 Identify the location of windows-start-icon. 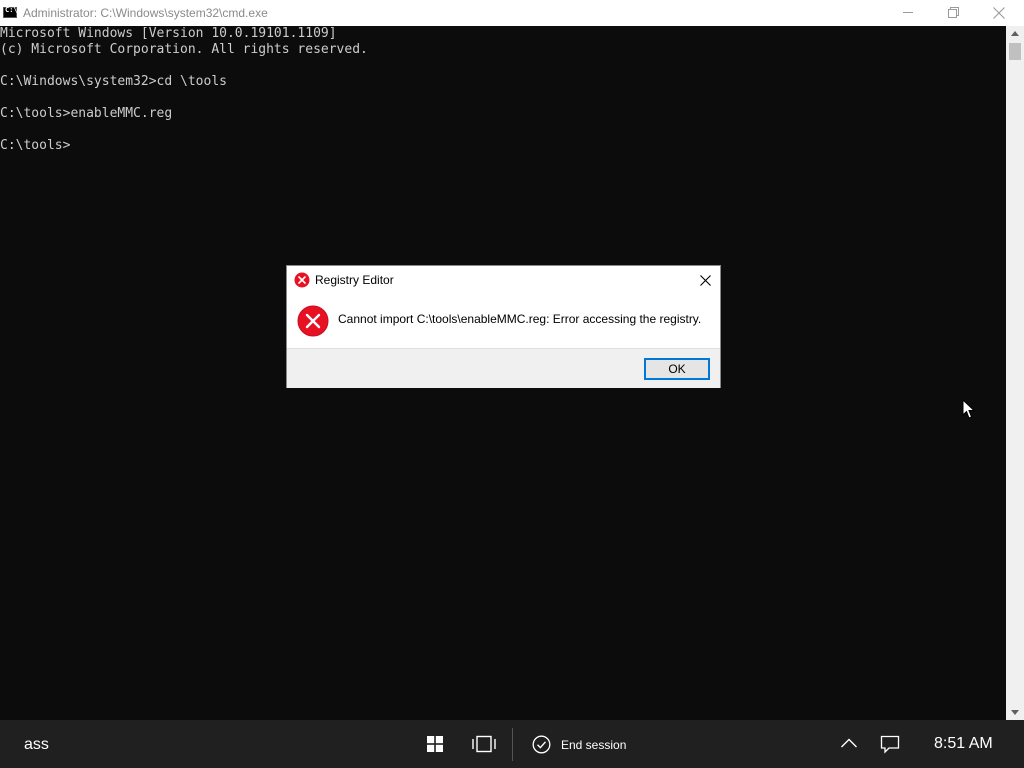
(435, 744).